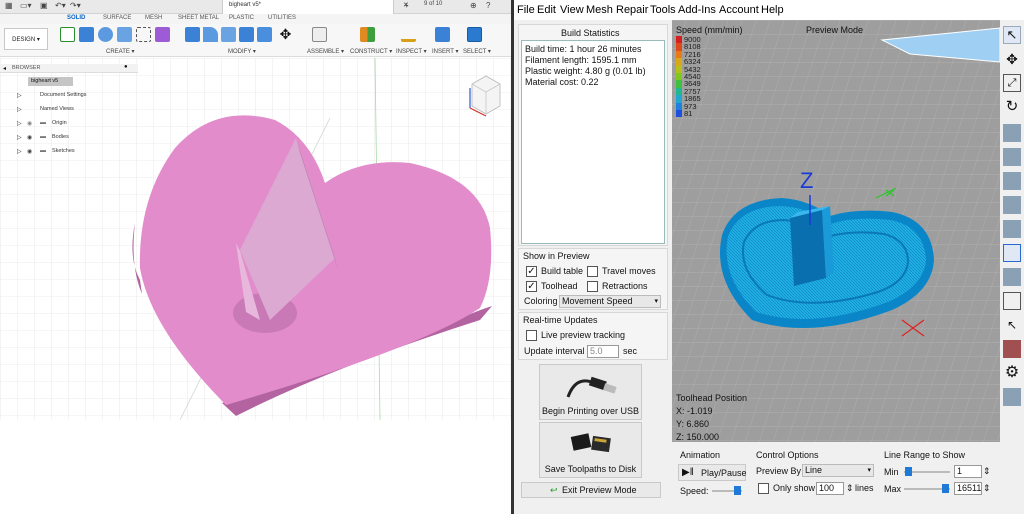 This screenshot has width=1024, height=514. I want to click on view-right-icon, so click(1012, 229).